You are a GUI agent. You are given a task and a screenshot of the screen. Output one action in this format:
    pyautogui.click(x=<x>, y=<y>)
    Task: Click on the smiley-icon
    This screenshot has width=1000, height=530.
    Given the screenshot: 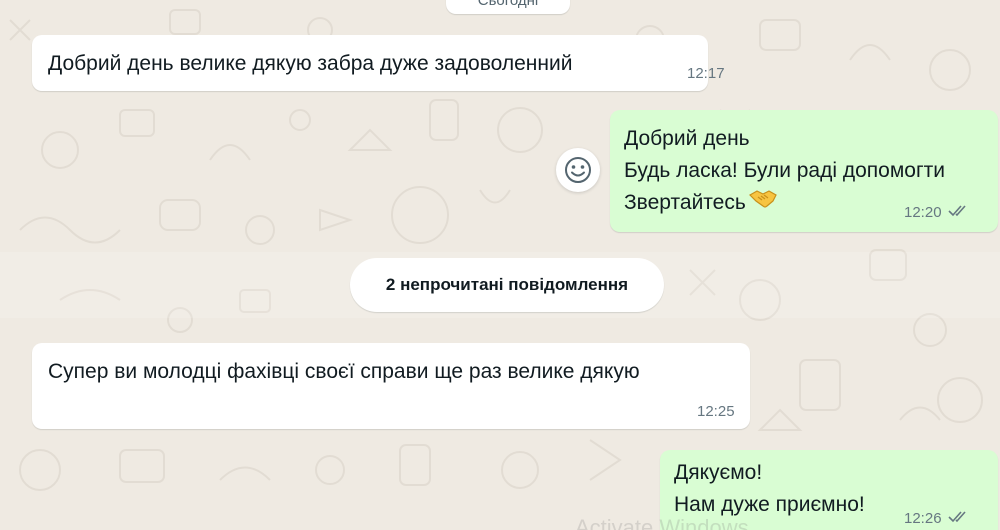 What is the action you would take?
    pyautogui.click(x=578, y=170)
    